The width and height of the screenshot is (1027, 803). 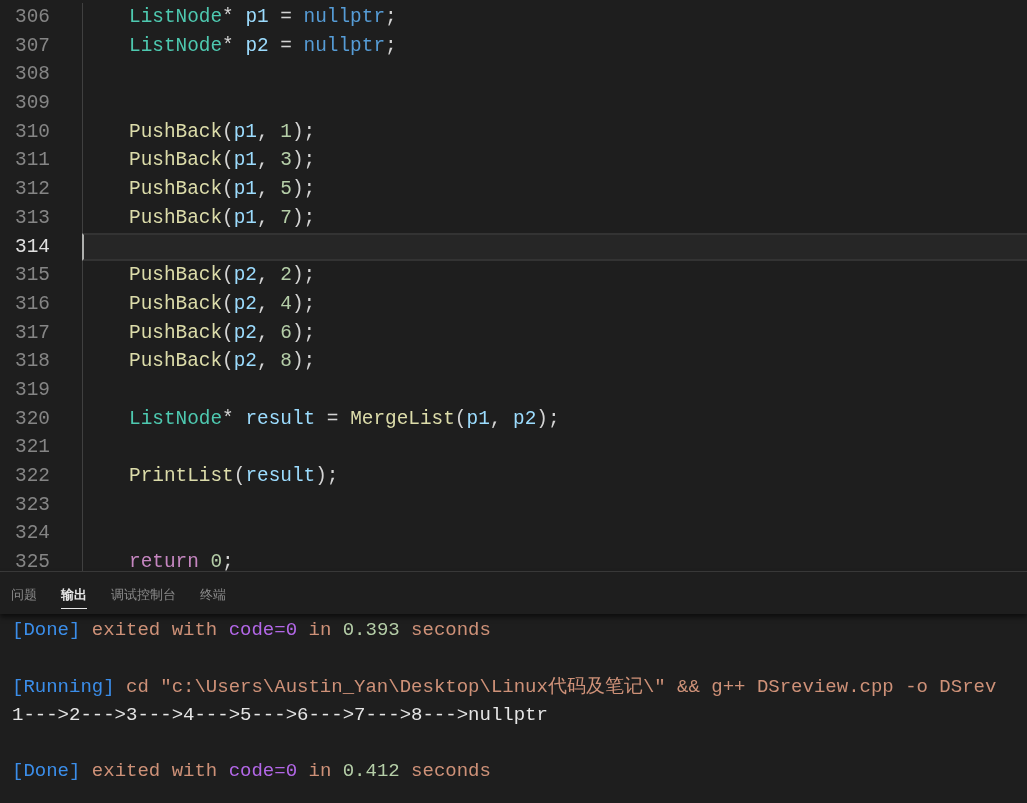 I want to click on code-line: PushBack(p2, 4);, so click(x=222, y=303).